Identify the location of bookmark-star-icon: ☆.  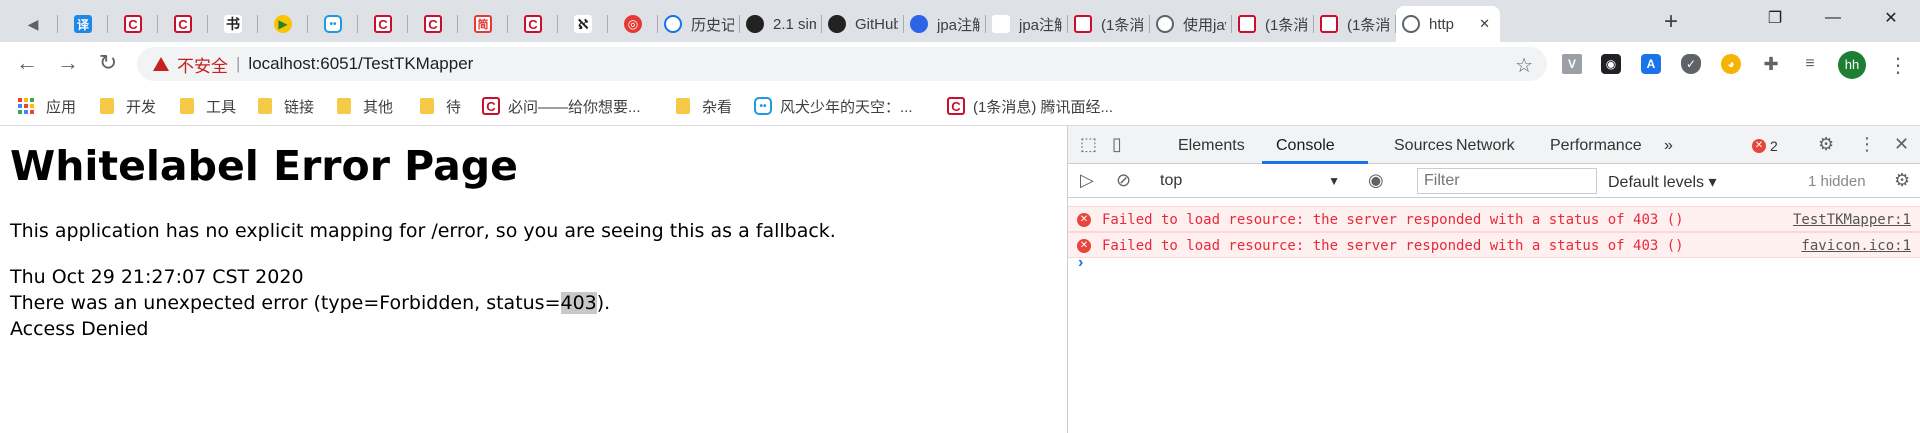
(1524, 65).